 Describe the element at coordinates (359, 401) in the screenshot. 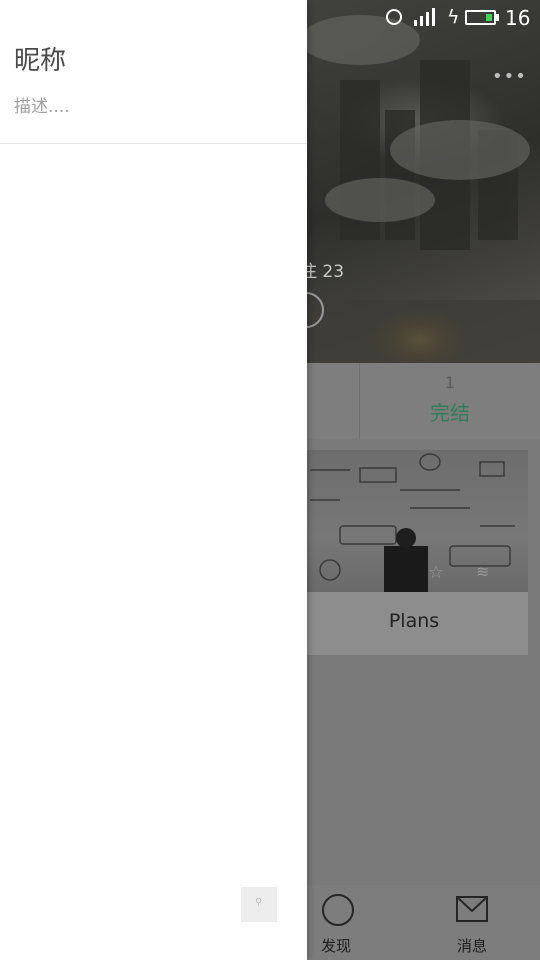

I see `stats-divider` at that location.